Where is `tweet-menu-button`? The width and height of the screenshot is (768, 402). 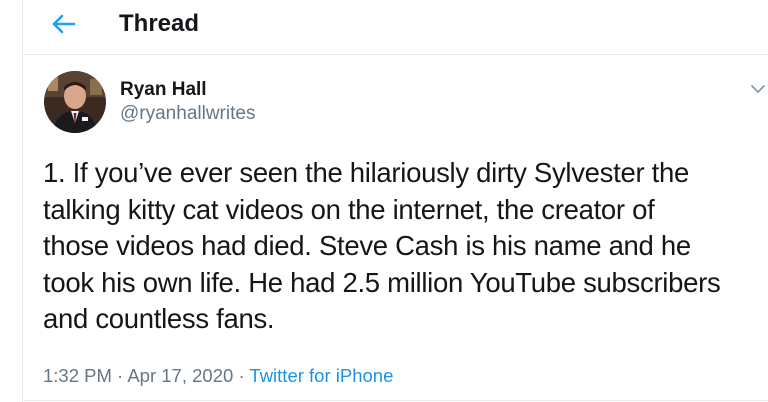 tweet-menu-button is located at coordinates (758, 89).